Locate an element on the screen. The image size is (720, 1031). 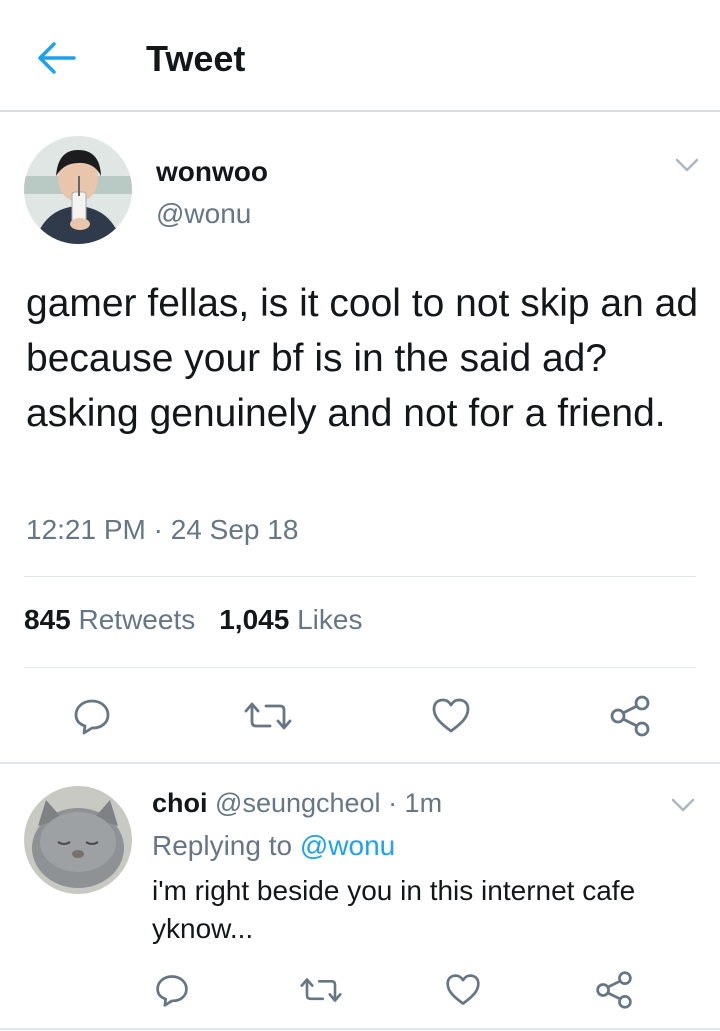
reply-avatar is located at coordinates (78, 840).